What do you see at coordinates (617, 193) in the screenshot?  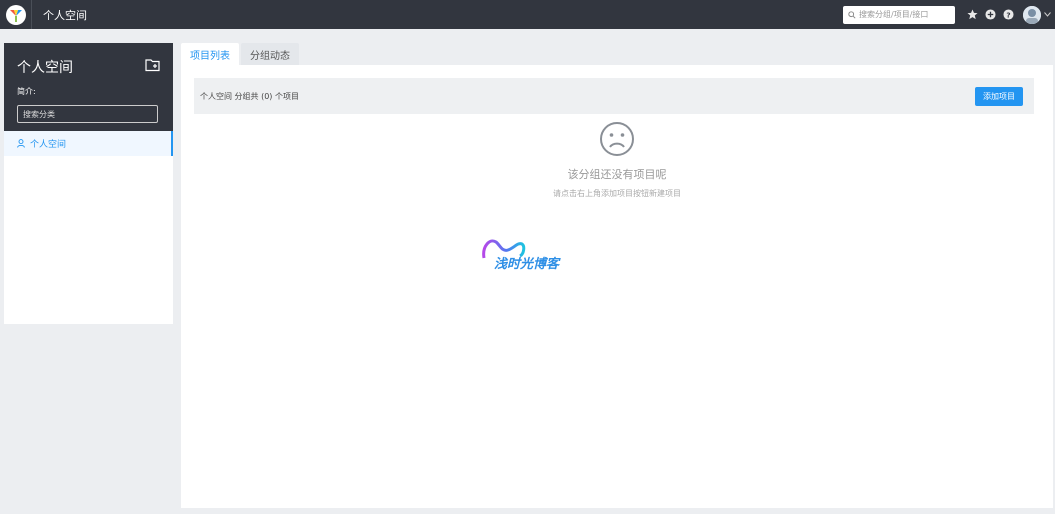 I see `empty-description: 请点击右上角添加项目按钮新建项目` at bounding box center [617, 193].